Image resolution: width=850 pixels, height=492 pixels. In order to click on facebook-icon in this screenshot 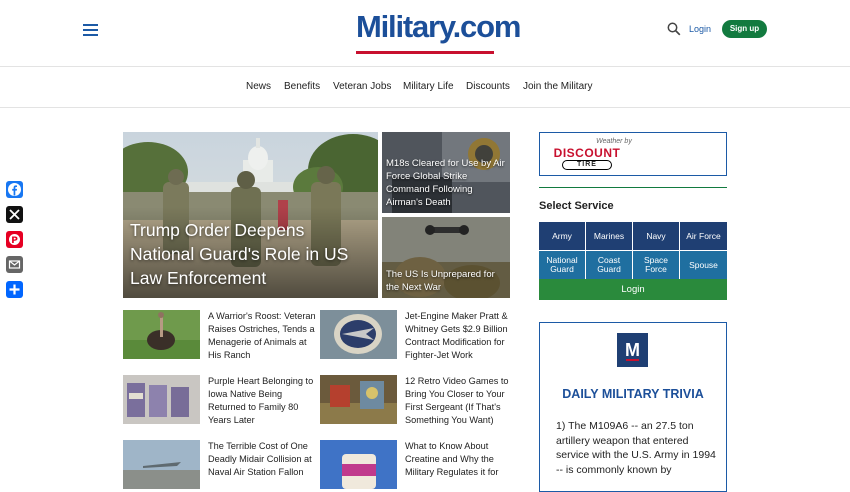, I will do `click(14, 189)`.